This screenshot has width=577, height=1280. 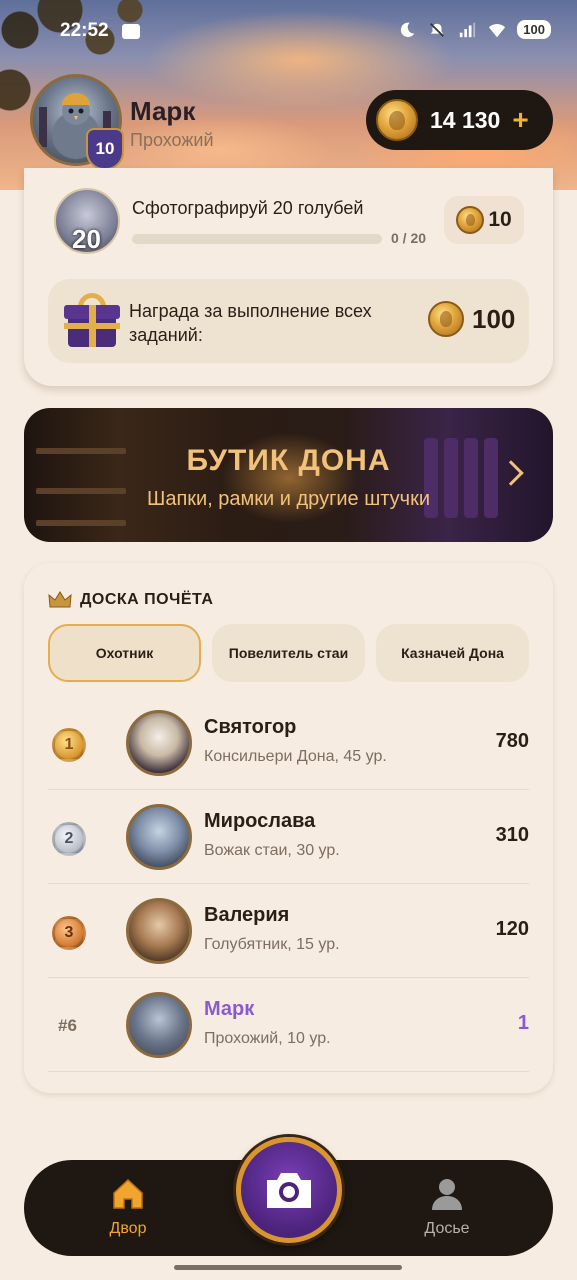 What do you see at coordinates (260, 821) in the screenshot?
I see `player-name: Мирослава` at bounding box center [260, 821].